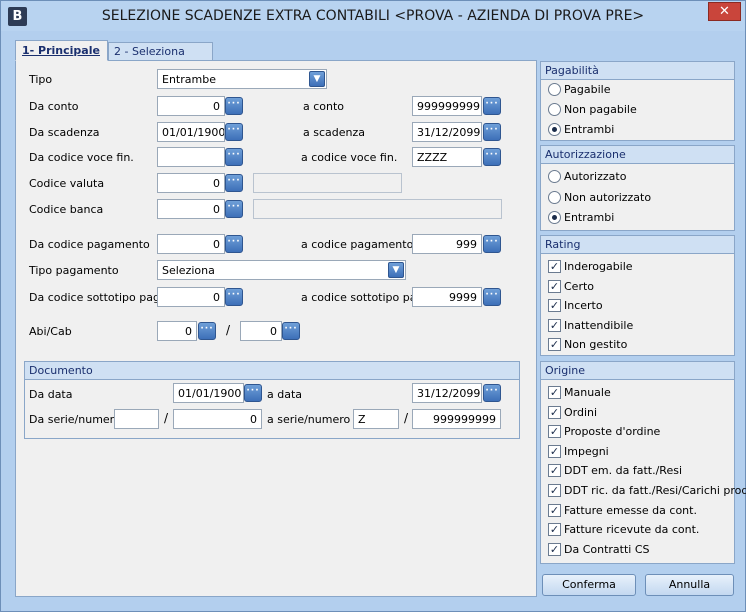  I want to click on origine-item-5: ✓ DDT ric. da fatt./Resi/Carichi prod., so click(647, 490).